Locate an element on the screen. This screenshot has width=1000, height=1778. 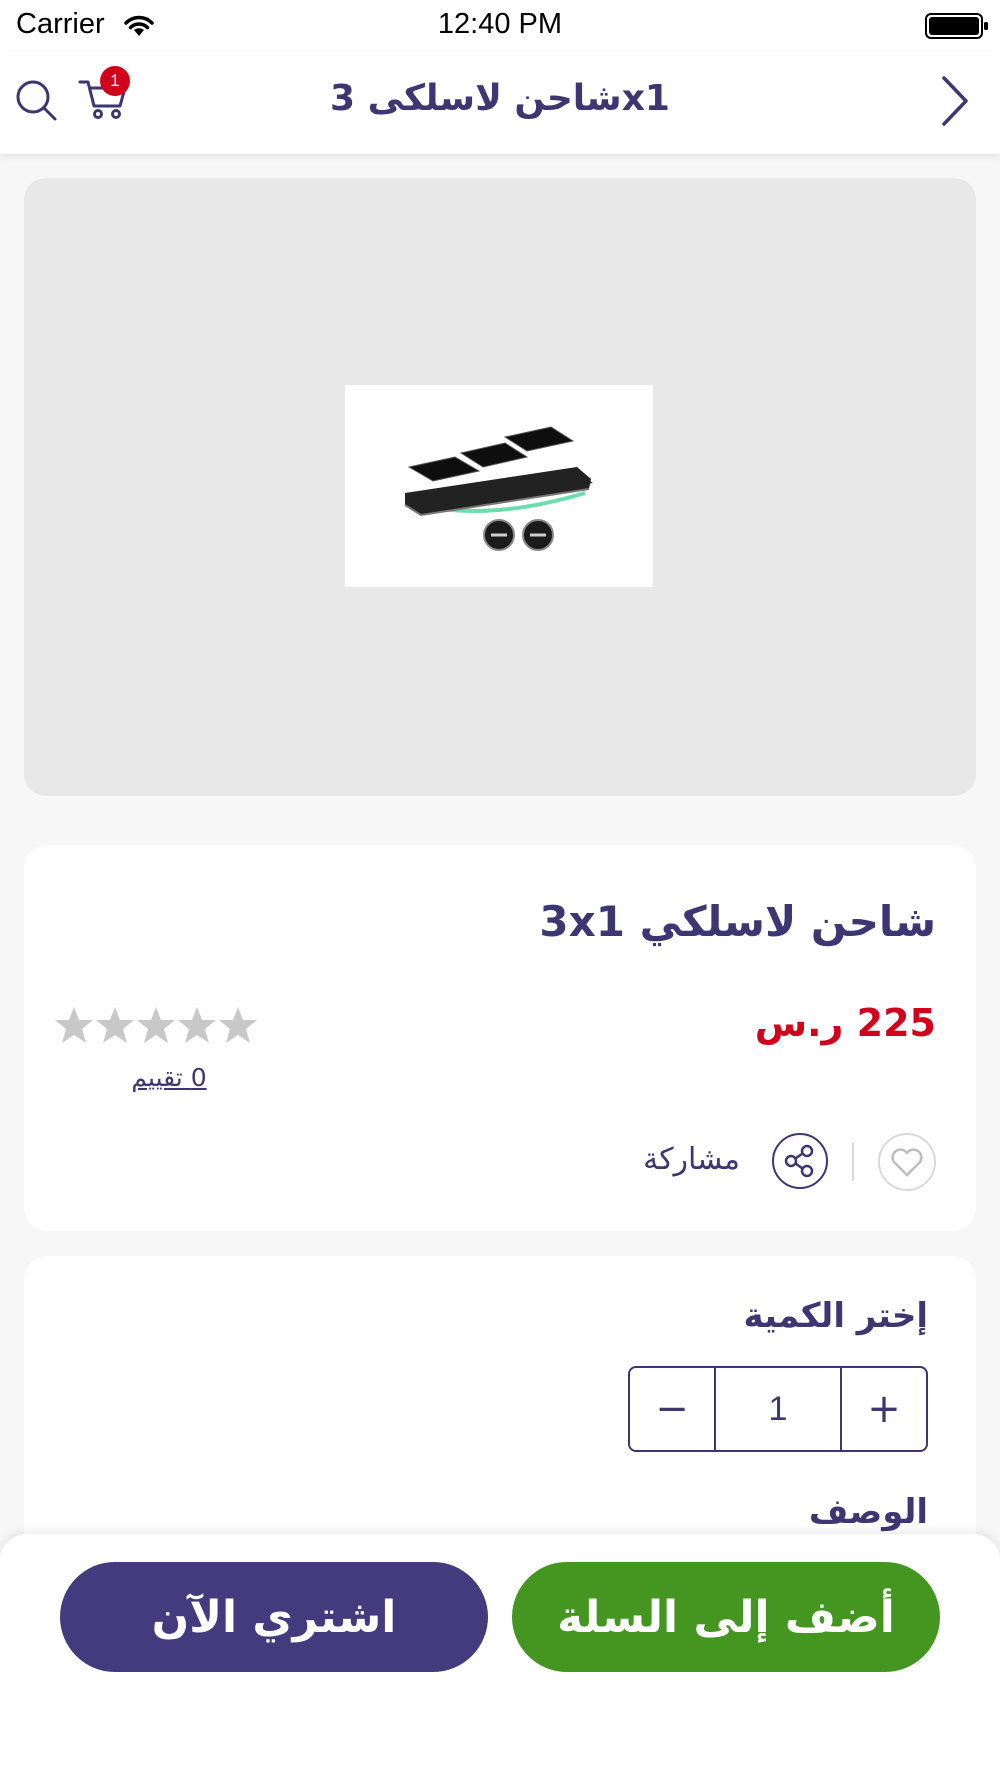
battery-icon is located at coordinates (956, 26).